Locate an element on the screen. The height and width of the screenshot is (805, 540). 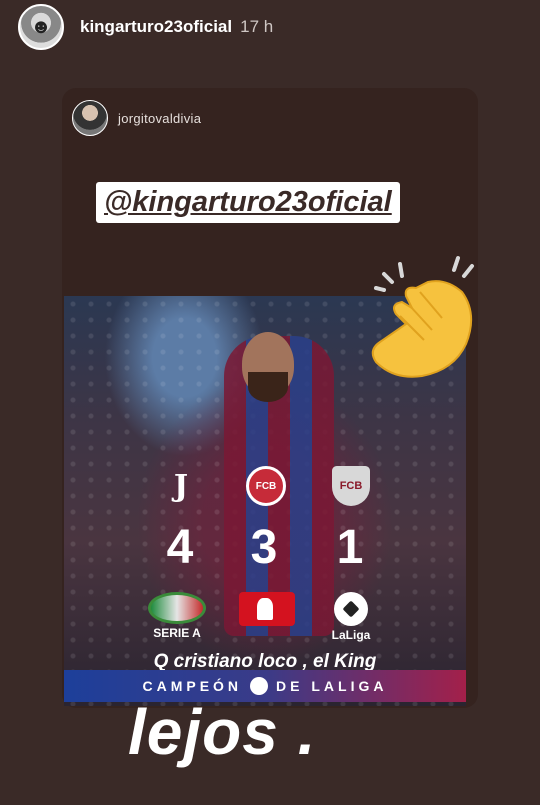
mention-sticker: @kingarturo23oficial is located at coordinates (248, 202).